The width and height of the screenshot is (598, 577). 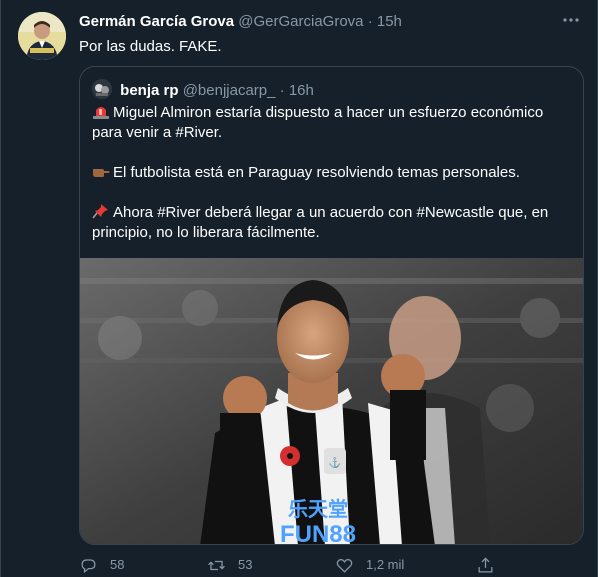 I want to click on like-count: 1,2 mil, so click(x=385, y=564).